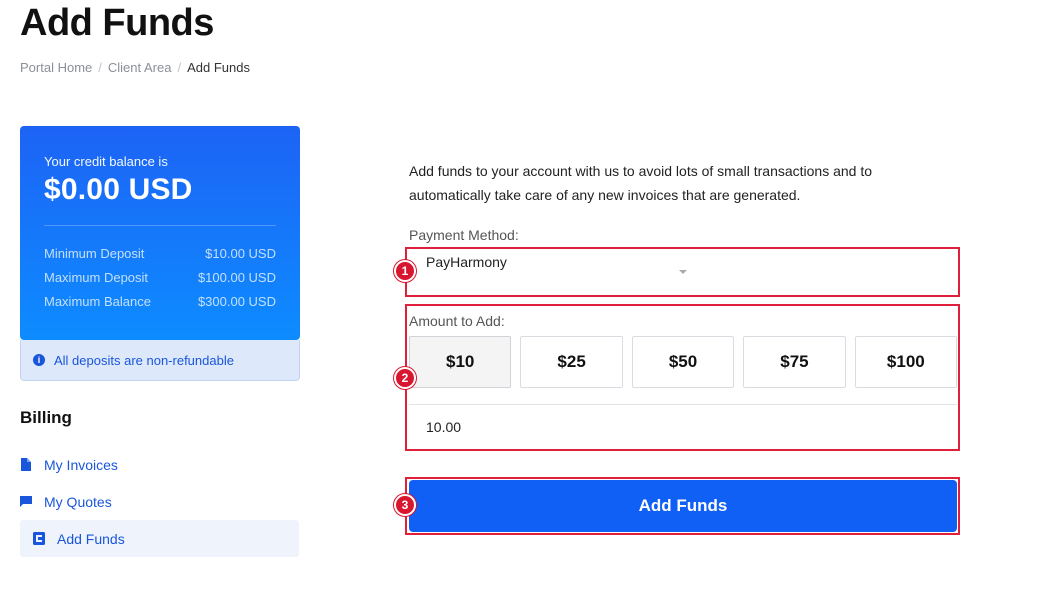 The height and width of the screenshot is (608, 1046). What do you see at coordinates (39, 360) in the screenshot?
I see `info-icon: i` at bounding box center [39, 360].